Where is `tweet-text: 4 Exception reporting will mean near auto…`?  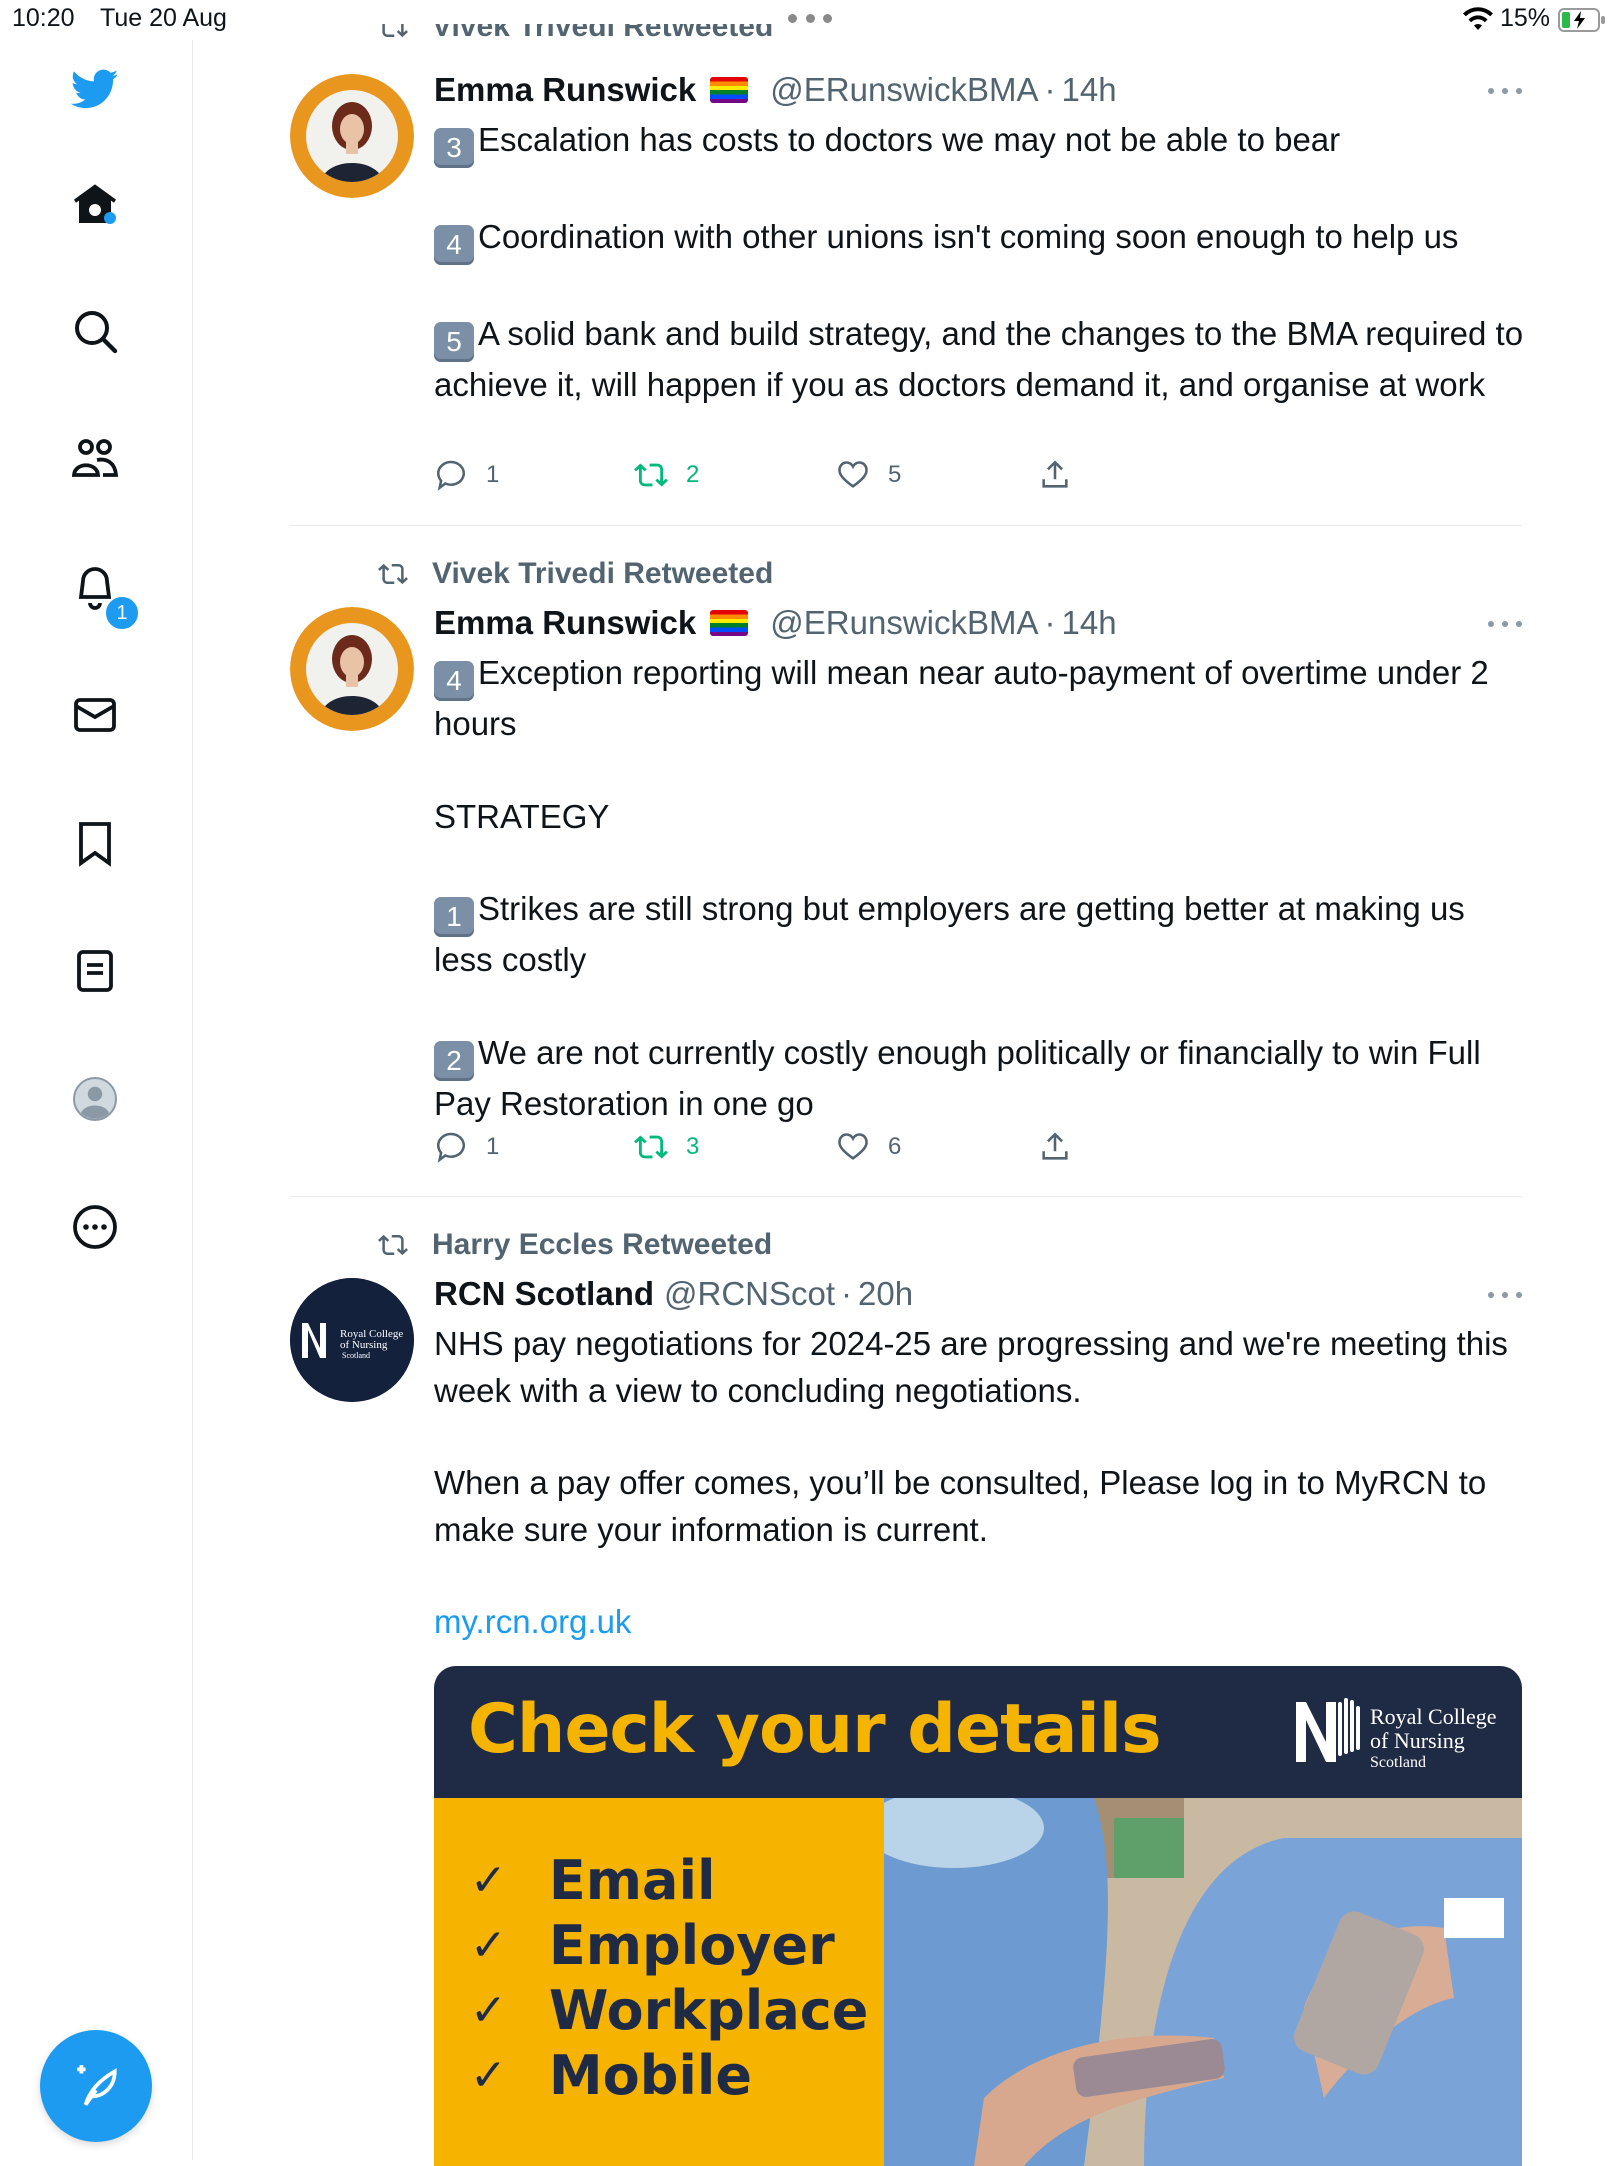
tweet-text: 4 Exception reporting will mean near auto… is located at coordinates (961, 888).